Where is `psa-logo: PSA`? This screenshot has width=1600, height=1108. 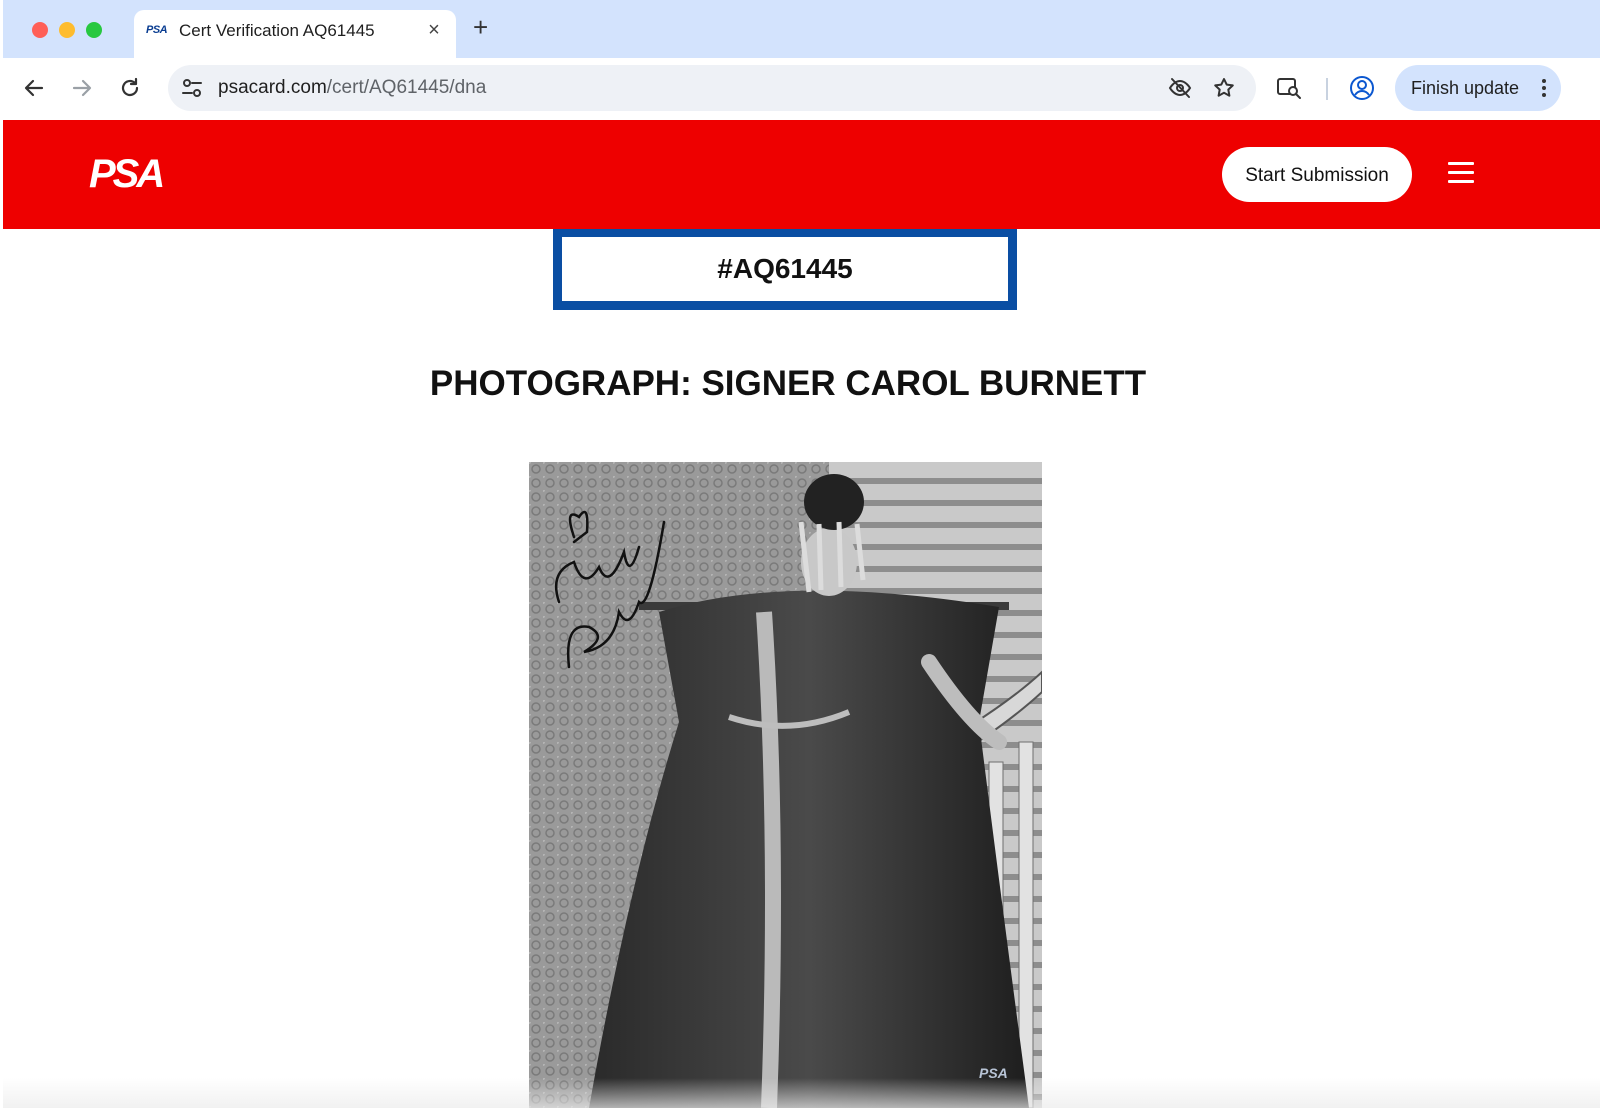 psa-logo: PSA is located at coordinates (127, 174).